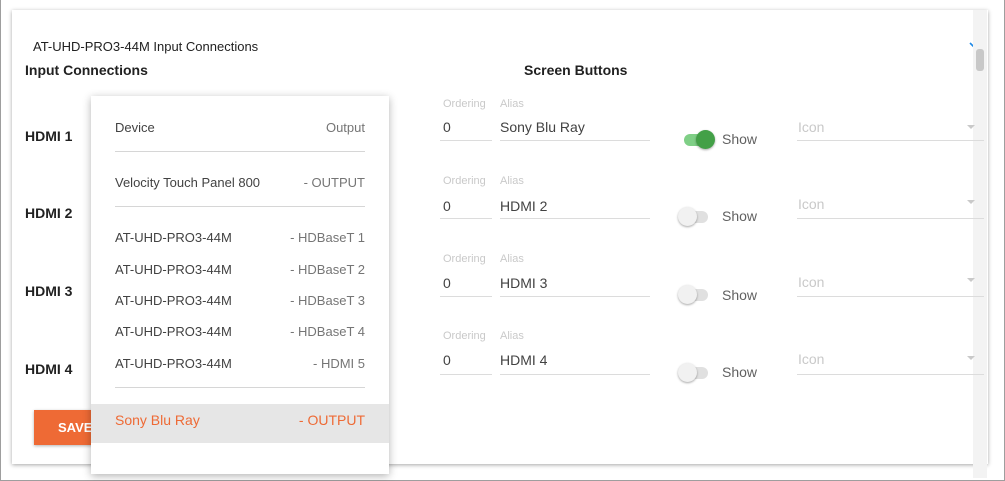 Image resolution: width=1005 pixels, height=481 pixels. I want to click on dropdown-option: Velocity Touch Panel 800 - OUTPUT, so click(240, 182).